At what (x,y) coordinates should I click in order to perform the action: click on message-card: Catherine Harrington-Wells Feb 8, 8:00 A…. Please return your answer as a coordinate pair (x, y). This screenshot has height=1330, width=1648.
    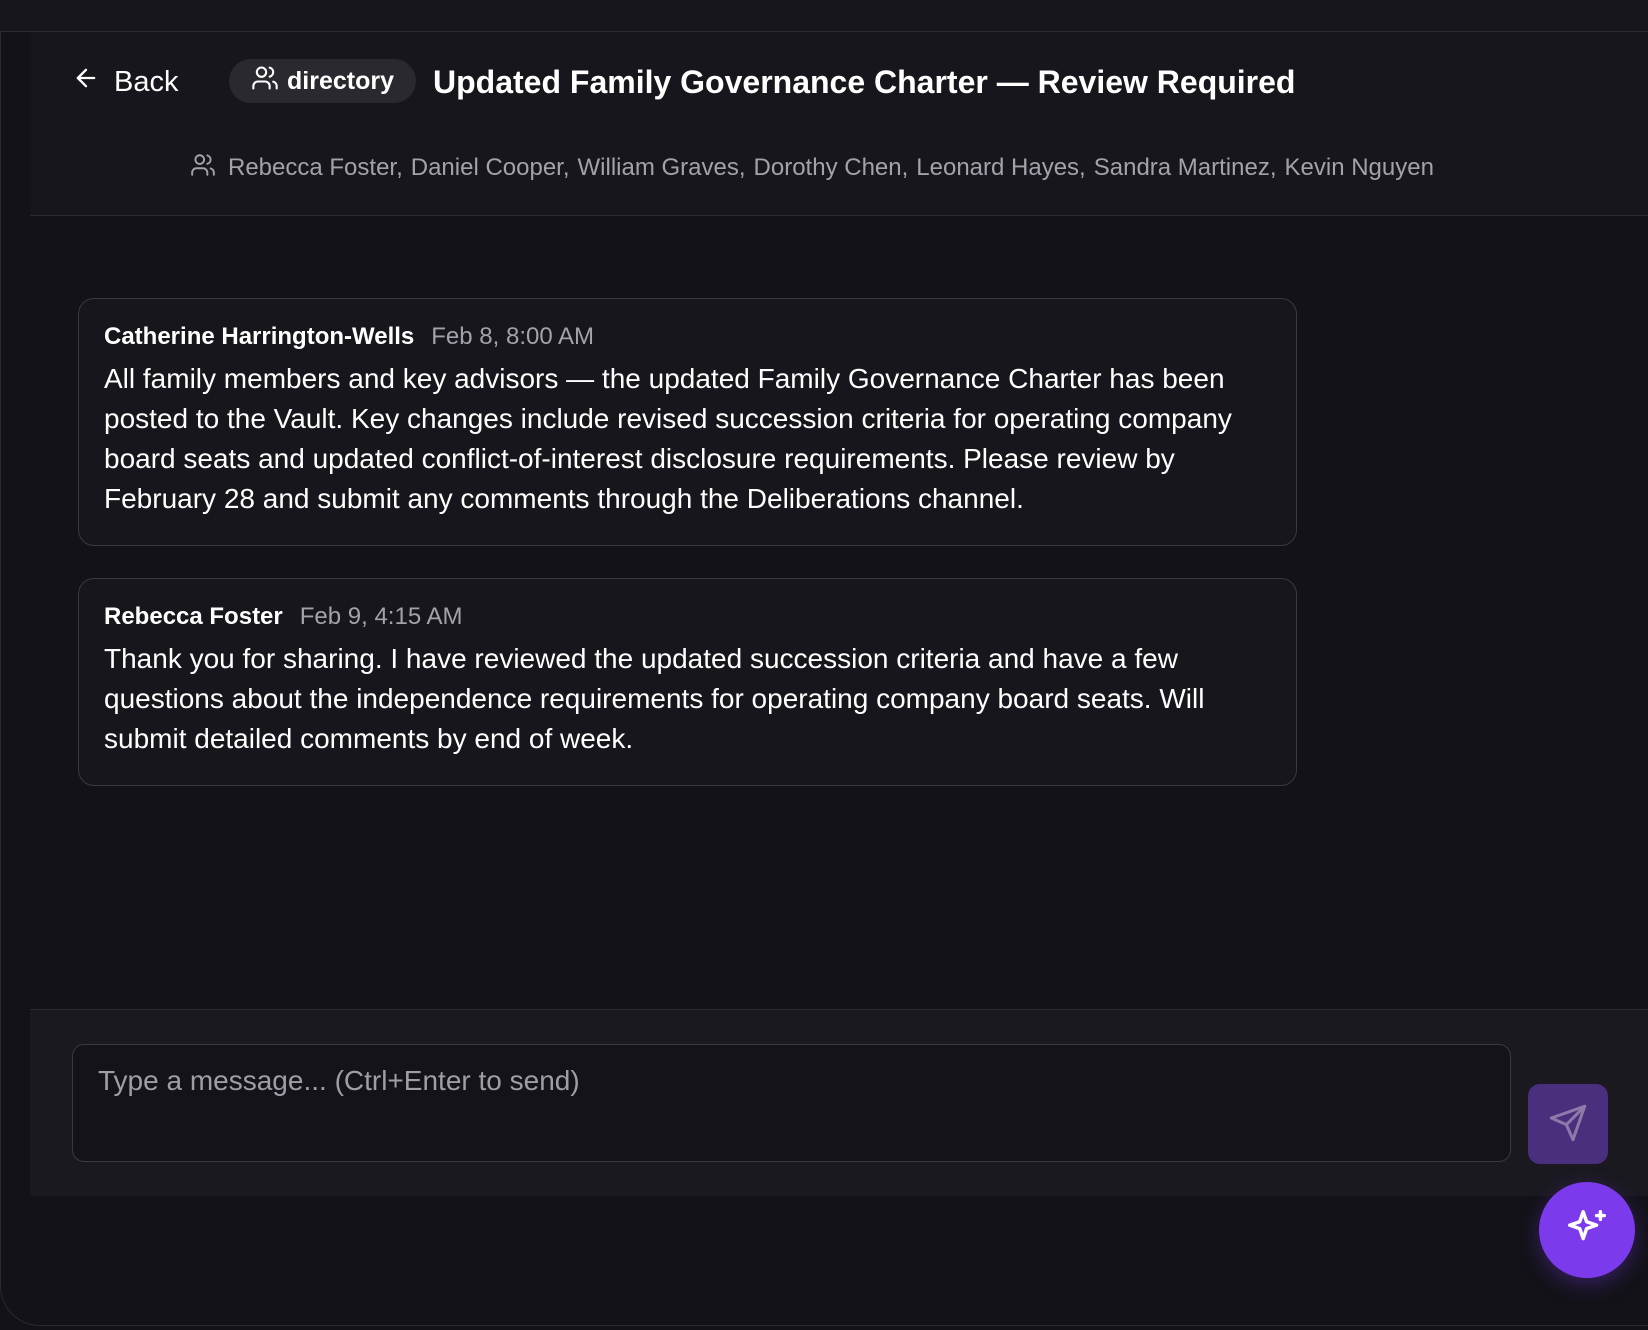
    Looking at the image, I should click on (687, 422).